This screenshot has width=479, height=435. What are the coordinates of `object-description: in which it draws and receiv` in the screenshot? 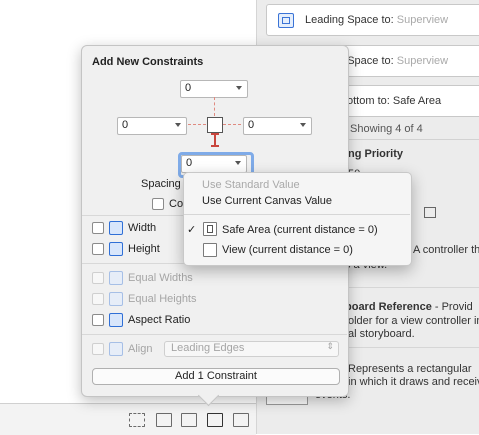 It's located at (413, 382).